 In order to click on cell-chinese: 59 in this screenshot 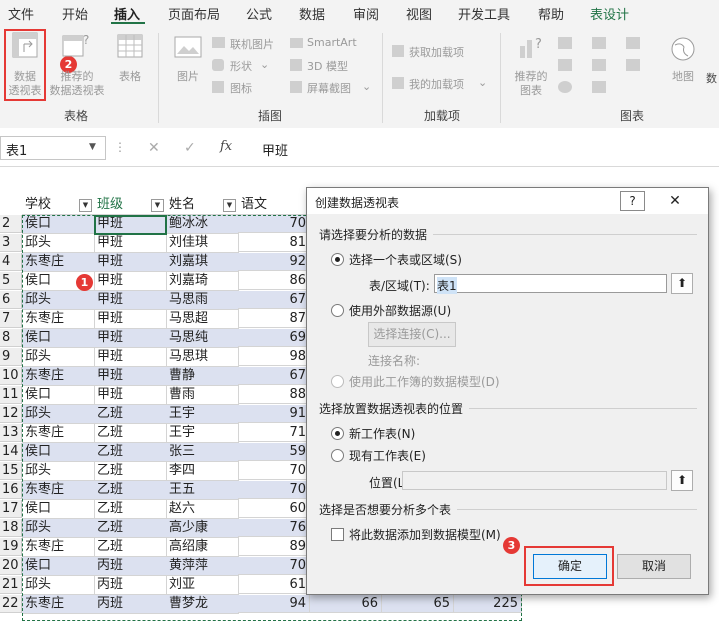, I will do `click(274, 452)`.